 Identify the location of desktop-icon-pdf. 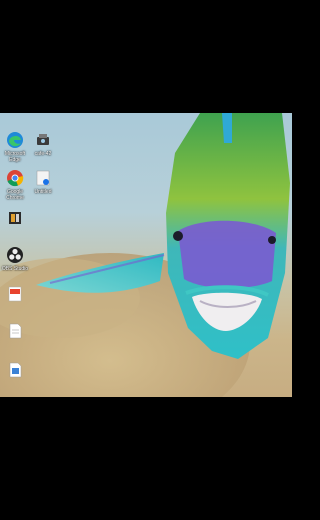
(15, 295).